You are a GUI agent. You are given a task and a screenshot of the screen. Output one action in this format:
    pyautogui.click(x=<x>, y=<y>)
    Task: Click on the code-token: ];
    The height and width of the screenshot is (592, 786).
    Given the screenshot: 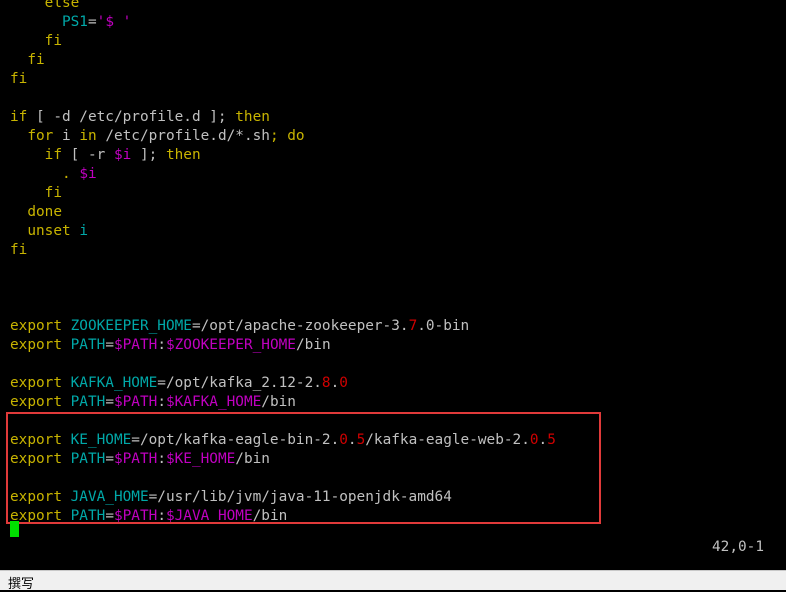 What is the action you would take?
    pyautogui.click(x=148, y=155)
    